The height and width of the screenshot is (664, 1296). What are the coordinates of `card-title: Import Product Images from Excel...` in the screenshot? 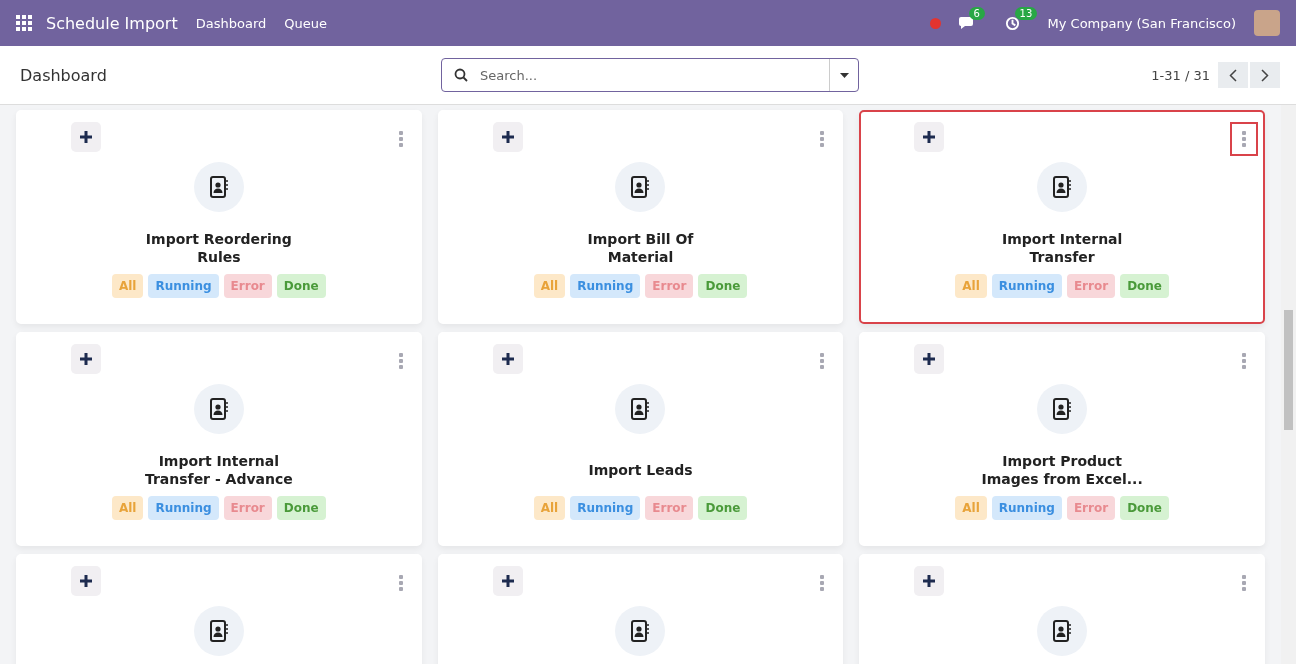 It's located at (1062, 470).